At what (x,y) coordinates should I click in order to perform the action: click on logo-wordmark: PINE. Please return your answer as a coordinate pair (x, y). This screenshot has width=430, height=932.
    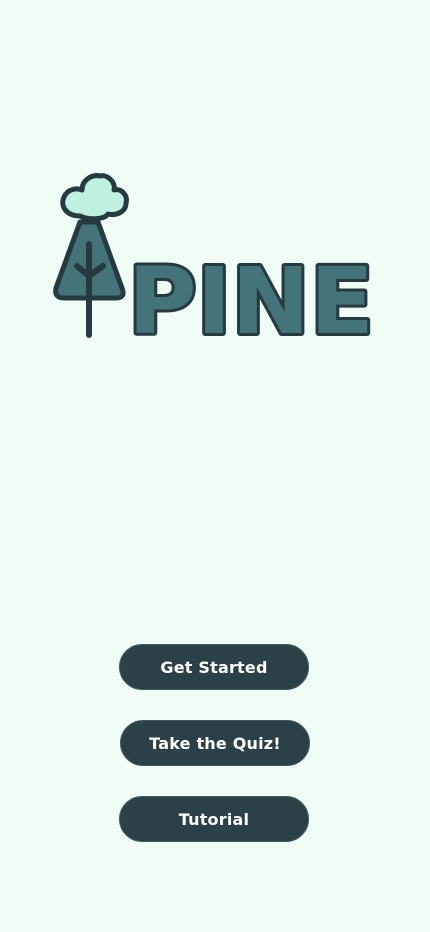
    Looking at the image, I should click on (251, 295).